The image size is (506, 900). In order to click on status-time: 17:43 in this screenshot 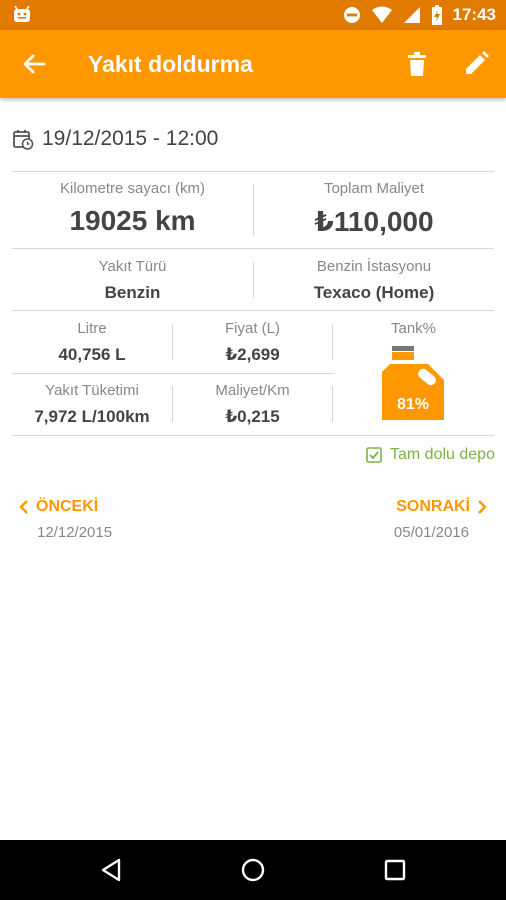, I will do `click(474, 14)`.